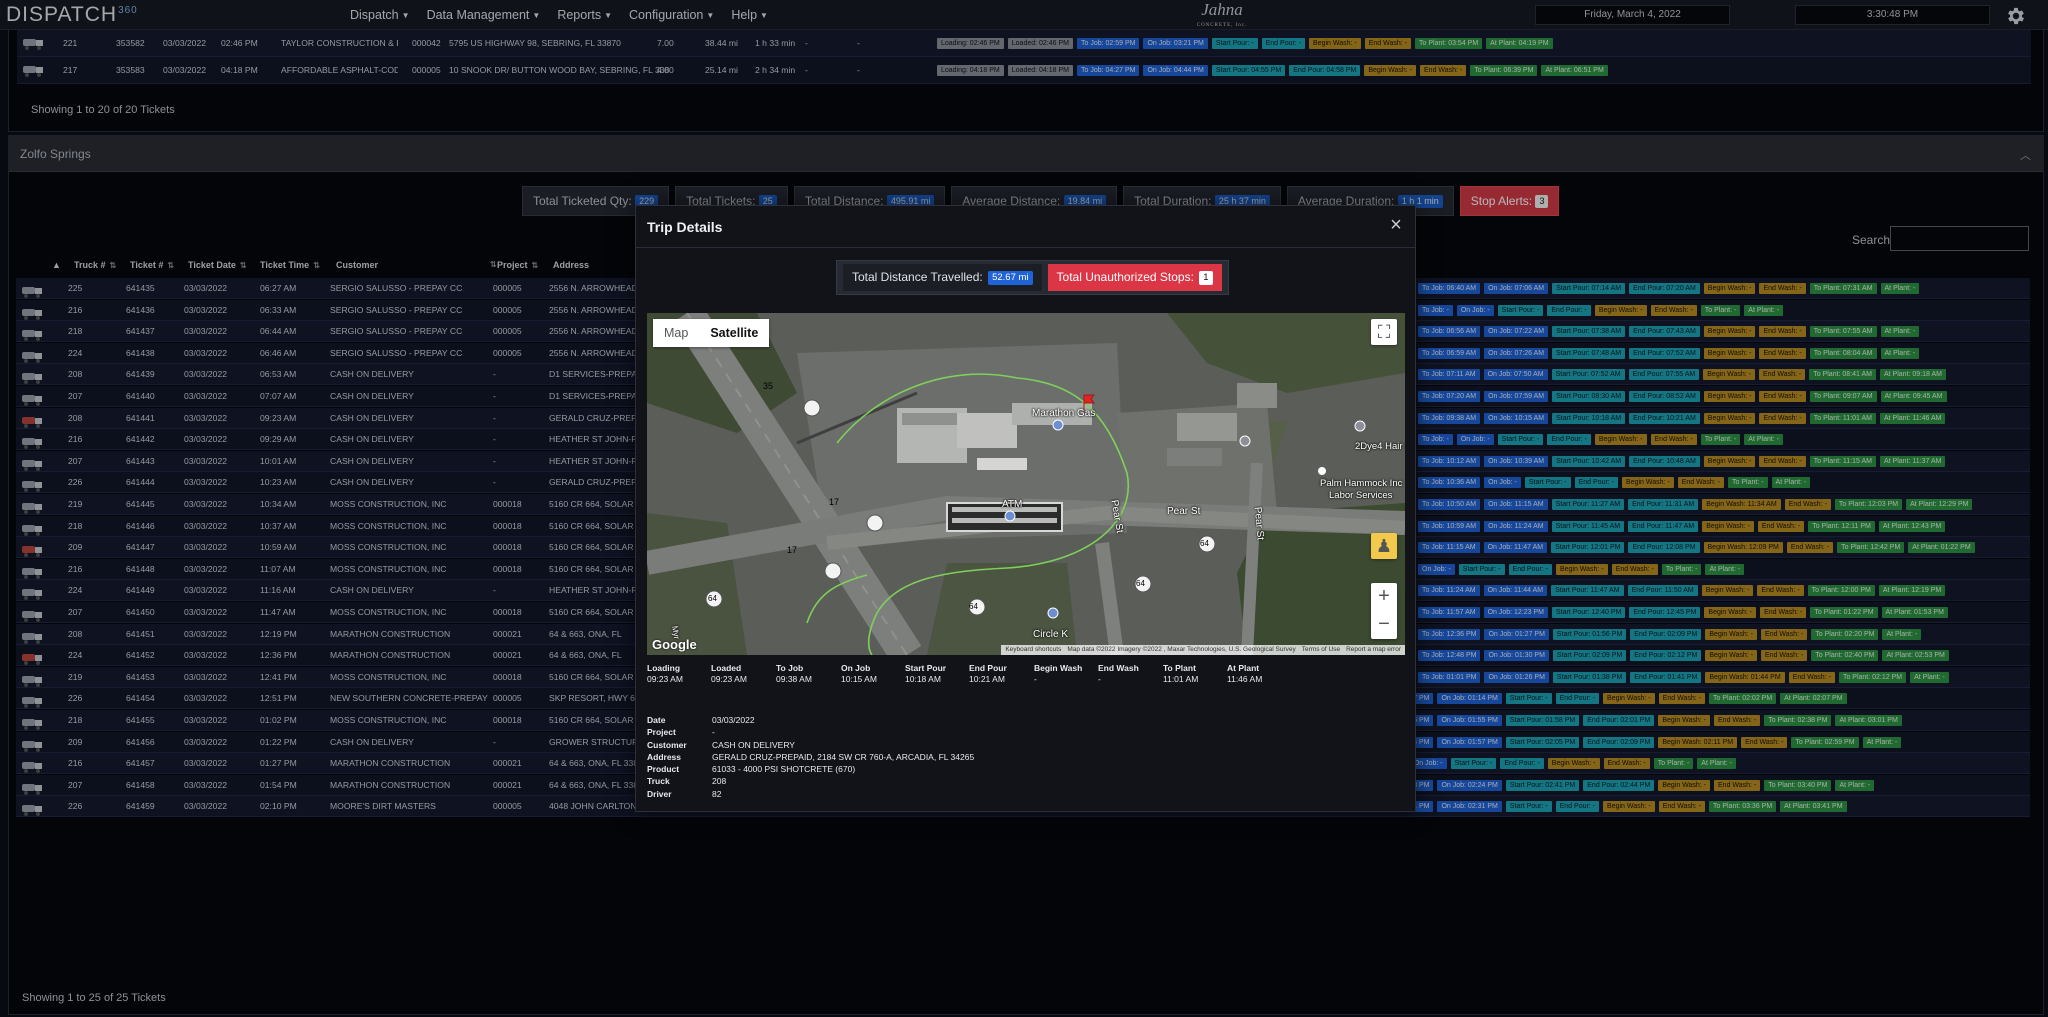 The height and width of the screenshot is (1017, 2048). I want to click on detail-value: -, so click(713, 732).